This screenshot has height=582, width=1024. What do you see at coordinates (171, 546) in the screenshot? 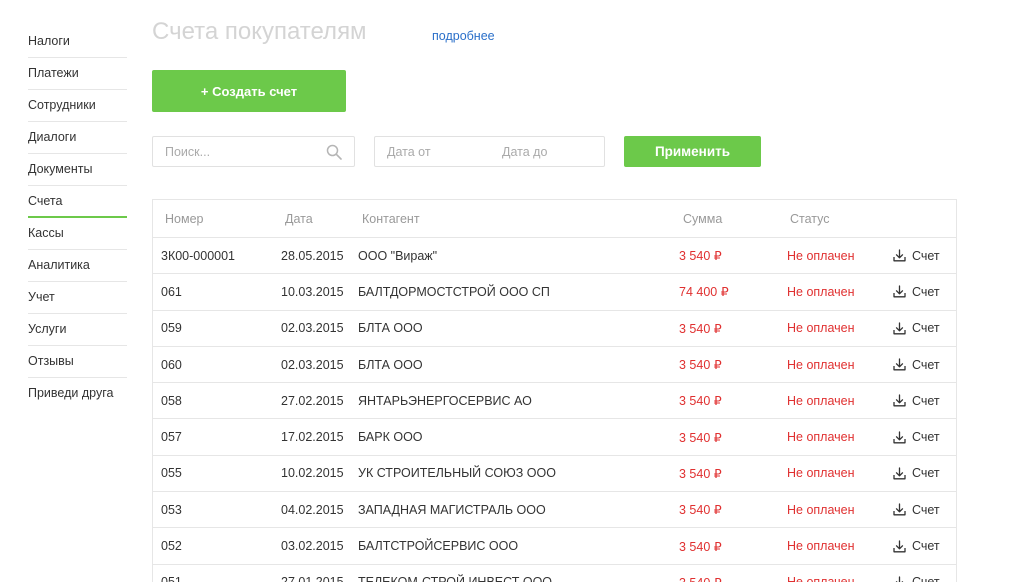
I see `invoice-number: 052` at bounding box center [171, 546].